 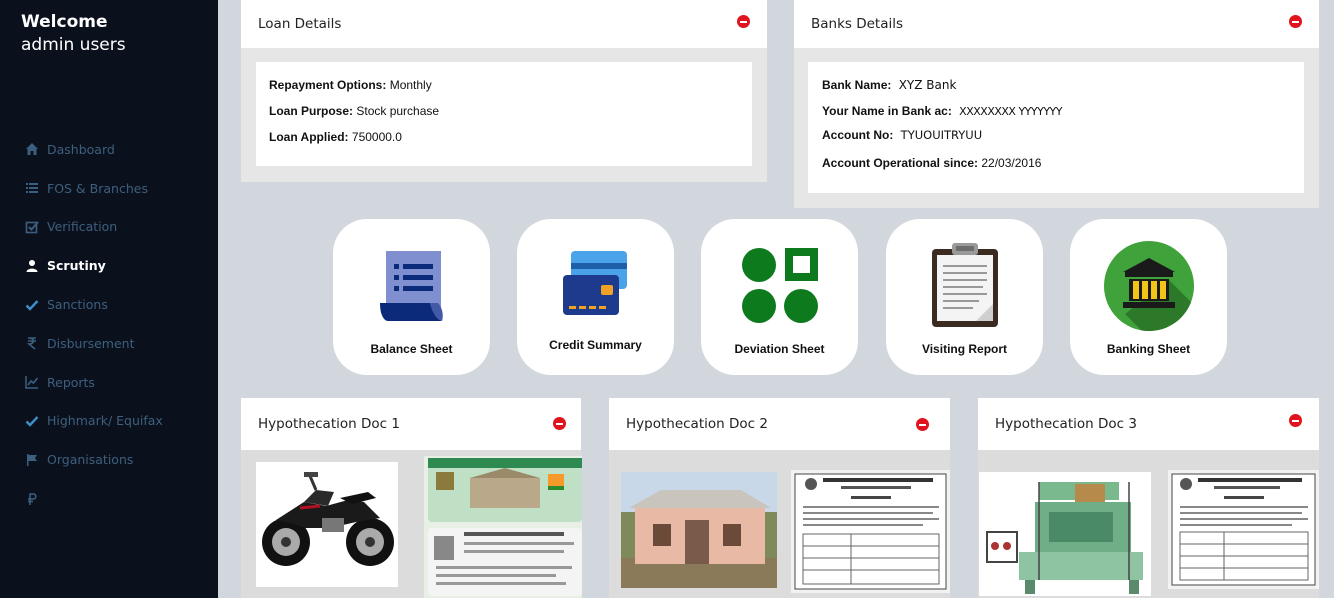 I want to click on applied-row: Loan Applied: 750000.0, so click(x=335, y=137).